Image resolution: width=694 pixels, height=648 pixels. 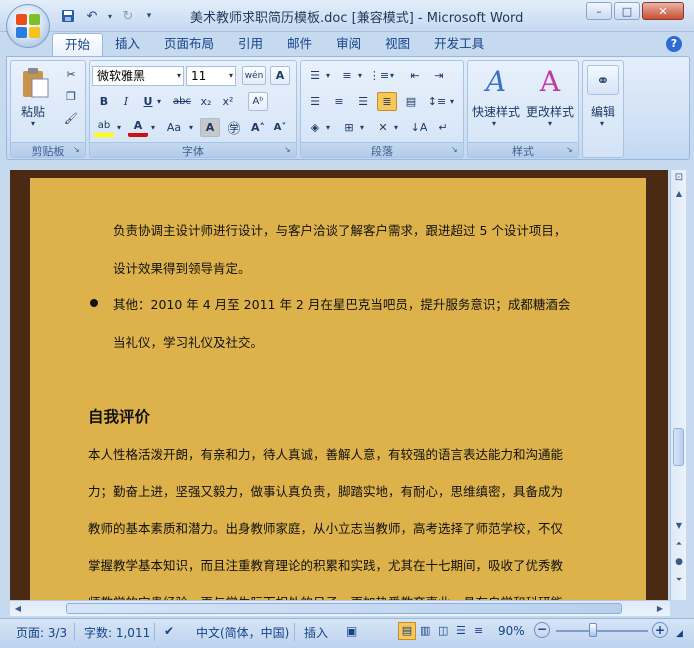 I want to click on office-button, so click(x=28, y=26).